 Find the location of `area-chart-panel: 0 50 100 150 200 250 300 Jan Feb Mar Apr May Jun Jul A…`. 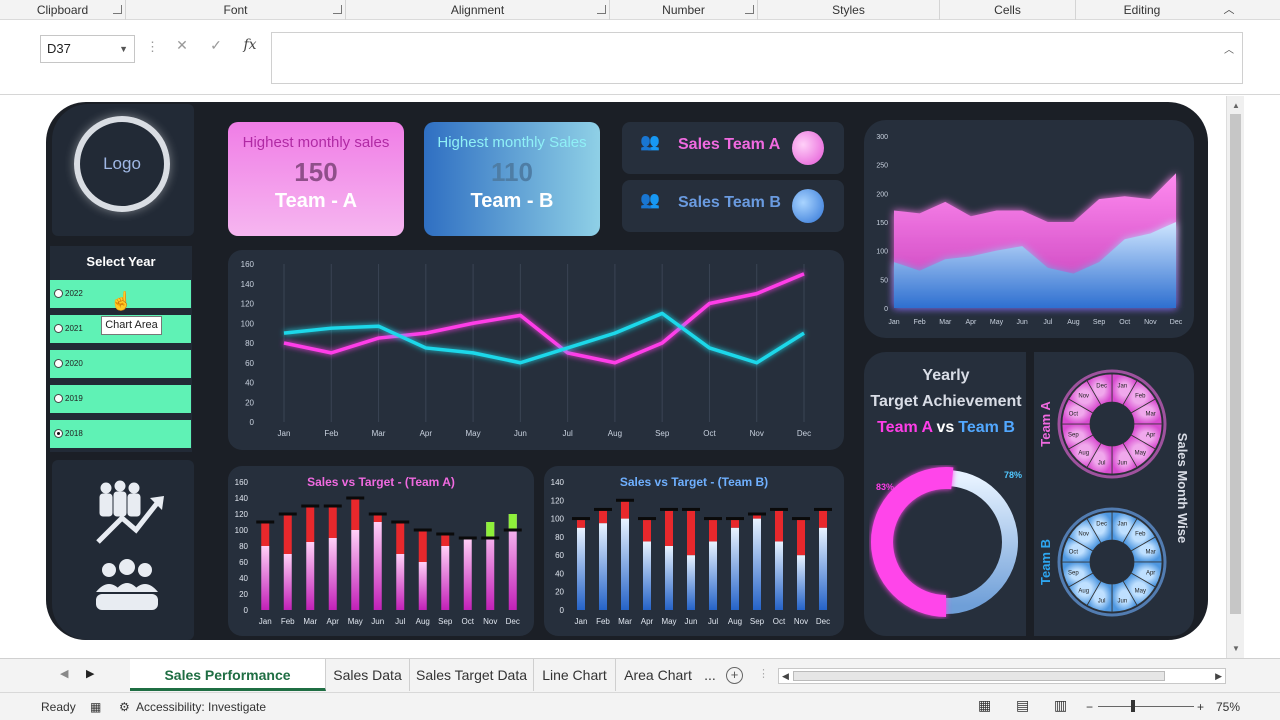

area-chart-panel: 0 50 100 150 200 250 300 Jan Feb Mar Apr May Jun Jul A… is located at coordinates (1029, 229).